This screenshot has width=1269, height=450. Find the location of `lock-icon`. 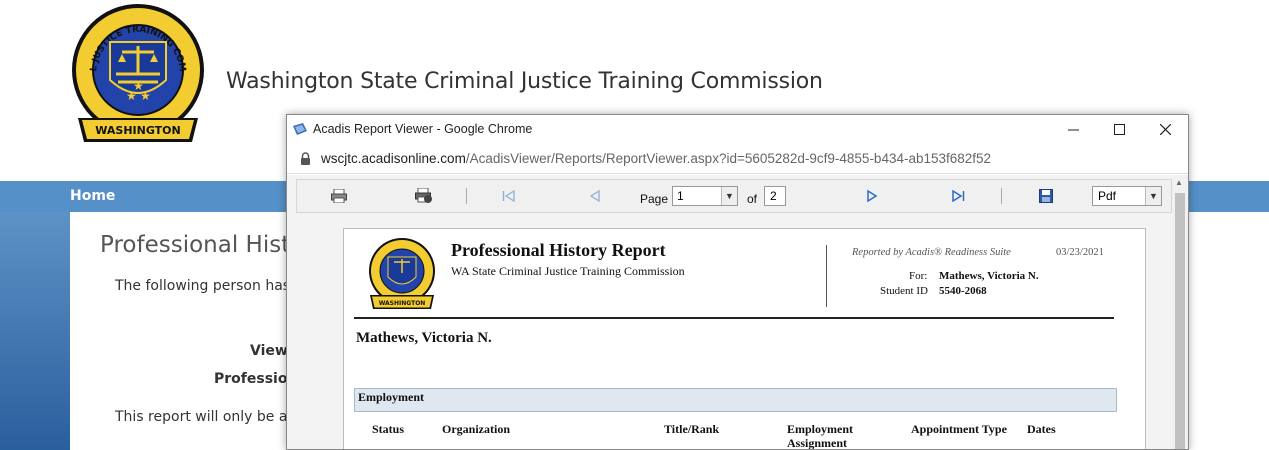

lock-icon is located at coordinates (305, 158).